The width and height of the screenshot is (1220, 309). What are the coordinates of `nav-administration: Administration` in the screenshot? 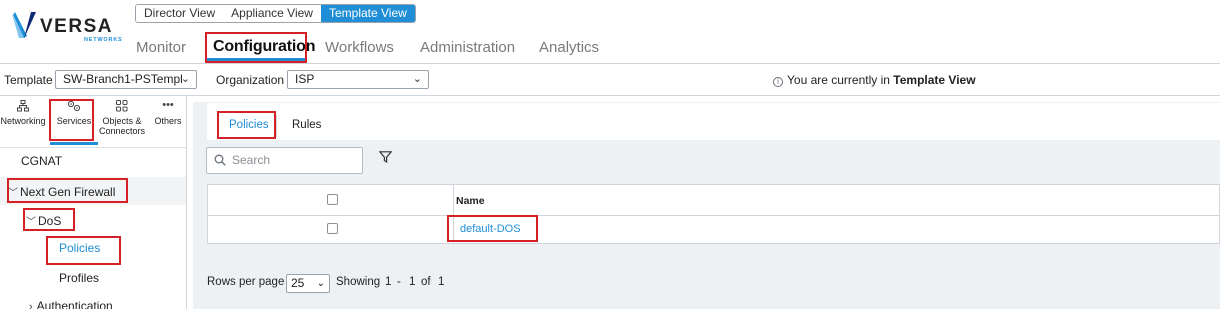 It's located at (467, 47).